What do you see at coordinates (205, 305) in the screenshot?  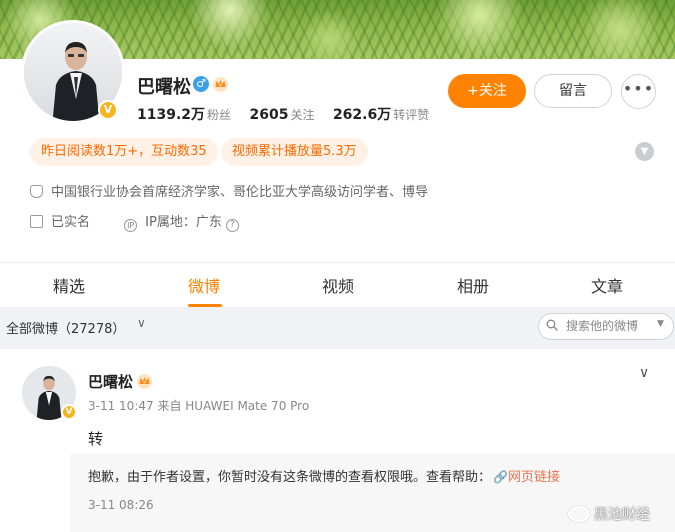 I see `active-tab-indicator` at bounding box center [205, 305].